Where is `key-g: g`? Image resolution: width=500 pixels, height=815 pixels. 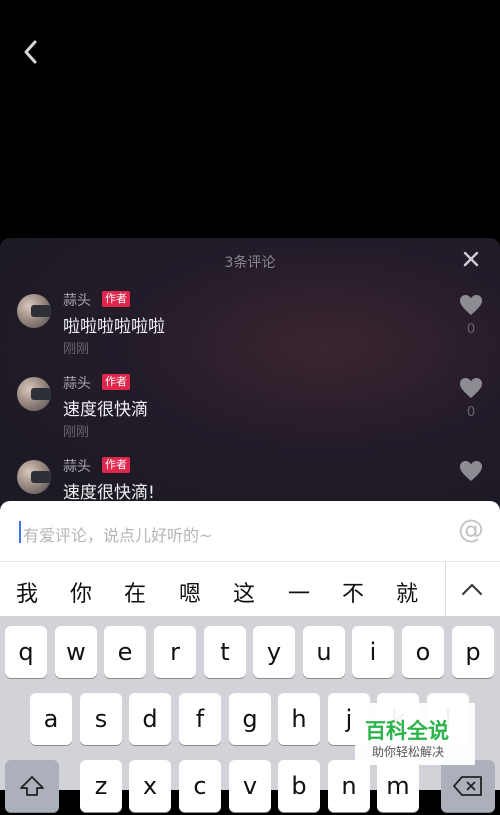
key-g: g is located at coordinates (250, 719).